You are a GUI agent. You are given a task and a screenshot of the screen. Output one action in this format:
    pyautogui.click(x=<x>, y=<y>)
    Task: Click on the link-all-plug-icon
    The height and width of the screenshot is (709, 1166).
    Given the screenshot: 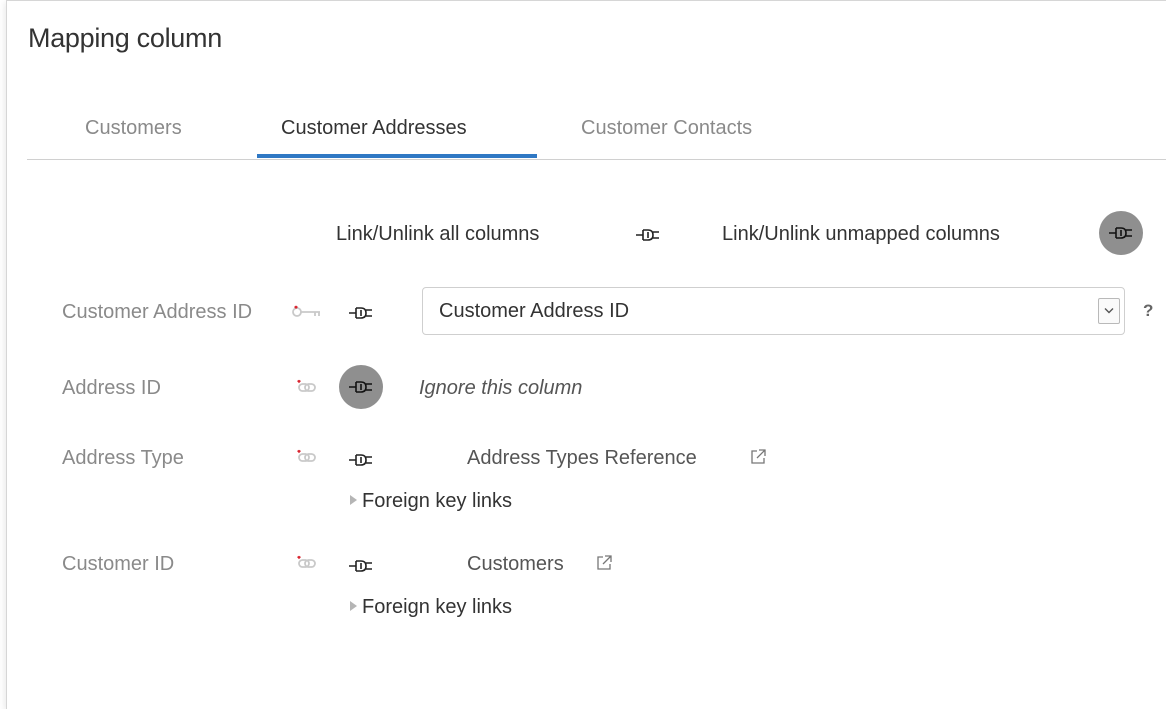 What is the action you would take?
    pyautogui.click(x=648, y=235)
    